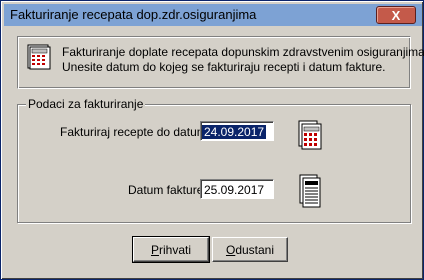 The image size is (424, 280). Describe the element at coordinates (175, 249) in the screenshot. I see `accept-button-label: rihvati` at that location.